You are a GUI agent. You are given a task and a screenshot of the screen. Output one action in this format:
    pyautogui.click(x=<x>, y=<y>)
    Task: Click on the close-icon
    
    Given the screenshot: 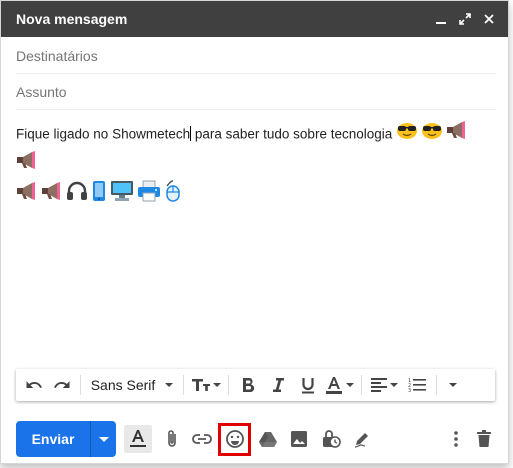 What is the action you would take?
    pyautogui.click(x=489, y=19)
    